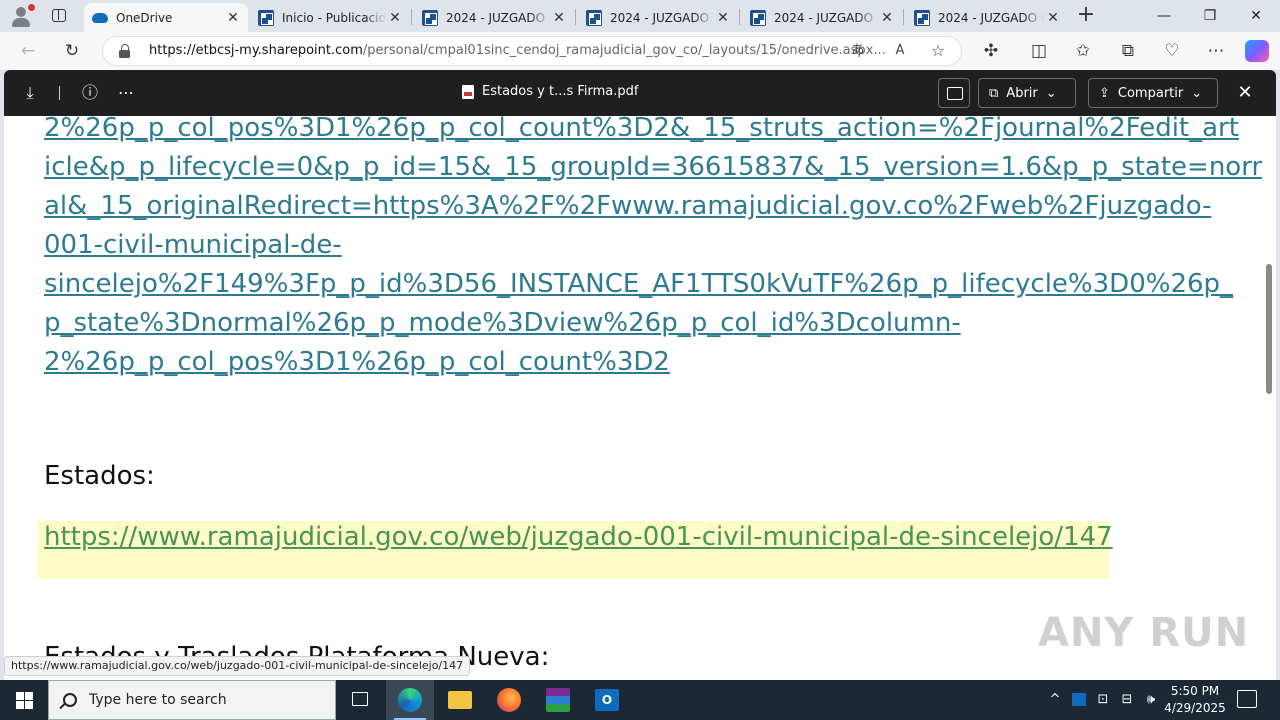 The image size is (1280, 720). I want to click on link-line: 2%26p_p_col_pos%3D1%26p_p_col_count%3D2, so click(636, 362).